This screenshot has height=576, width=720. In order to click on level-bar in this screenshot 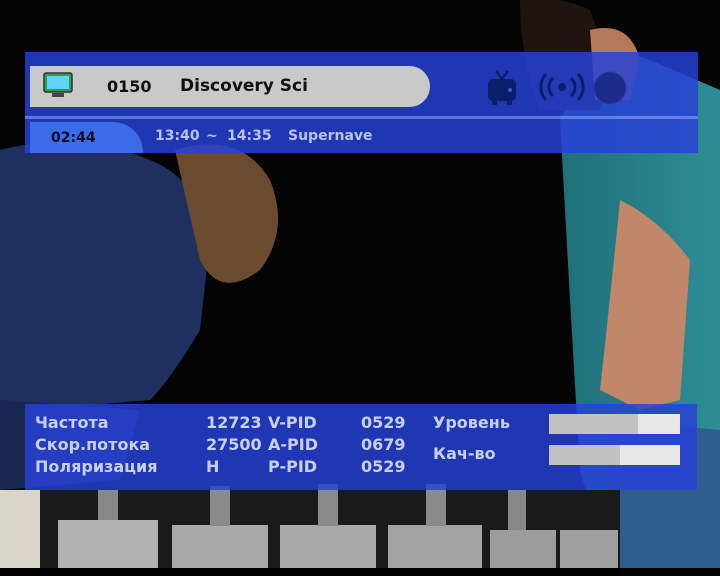, I will do `click(614, 424)`.